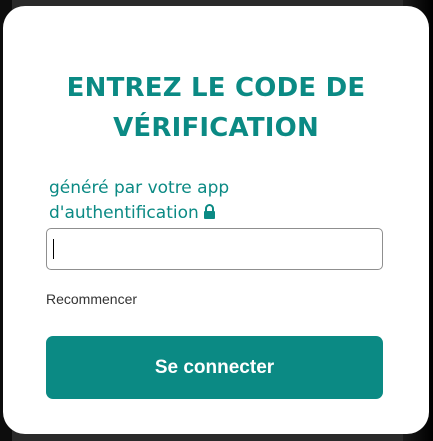 The image size is (433, 441). Describe the element at coordinates (214, 367) in the screenshot. I see `connect-button: Se connecter` at that location.